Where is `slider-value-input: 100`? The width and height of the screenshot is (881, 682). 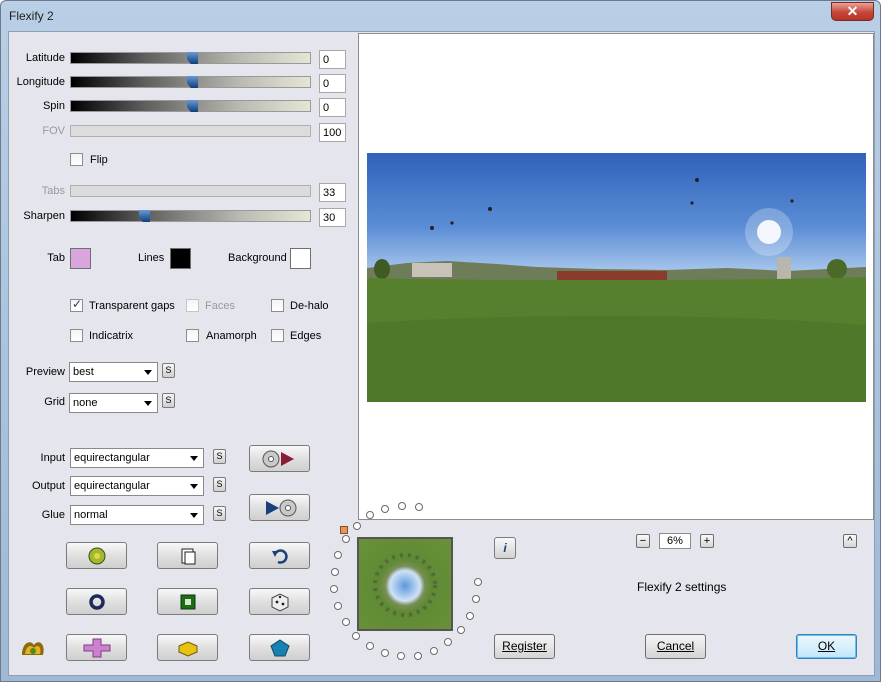
slider-value-input: 100 is located at coordinates (332, 132).